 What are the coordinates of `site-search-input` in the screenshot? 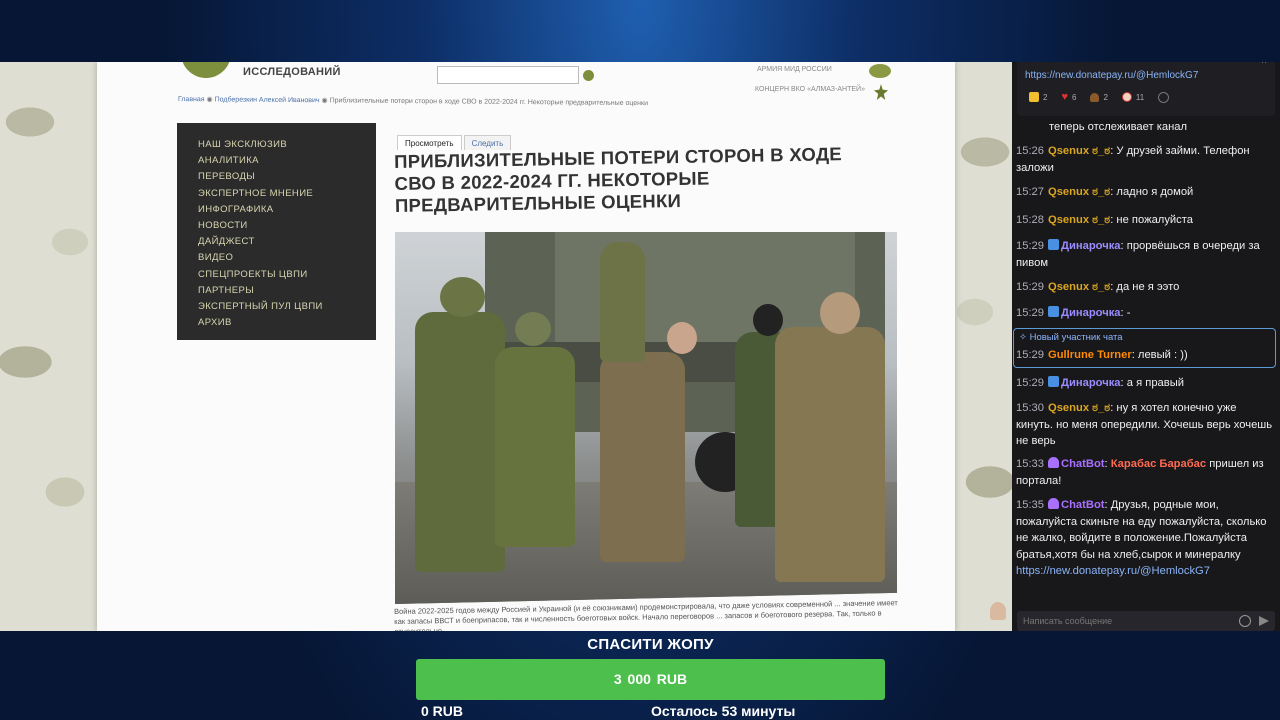 It's located at (508, 75).